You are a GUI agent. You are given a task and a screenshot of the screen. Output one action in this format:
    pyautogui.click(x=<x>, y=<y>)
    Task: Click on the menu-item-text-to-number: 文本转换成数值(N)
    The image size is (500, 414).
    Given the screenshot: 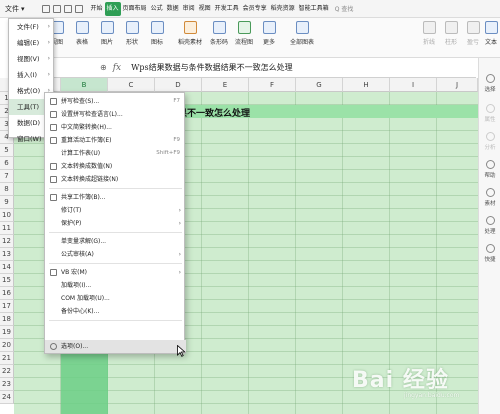 What is the action you would take?
    pyautogui.click(x=115, y=166)
    